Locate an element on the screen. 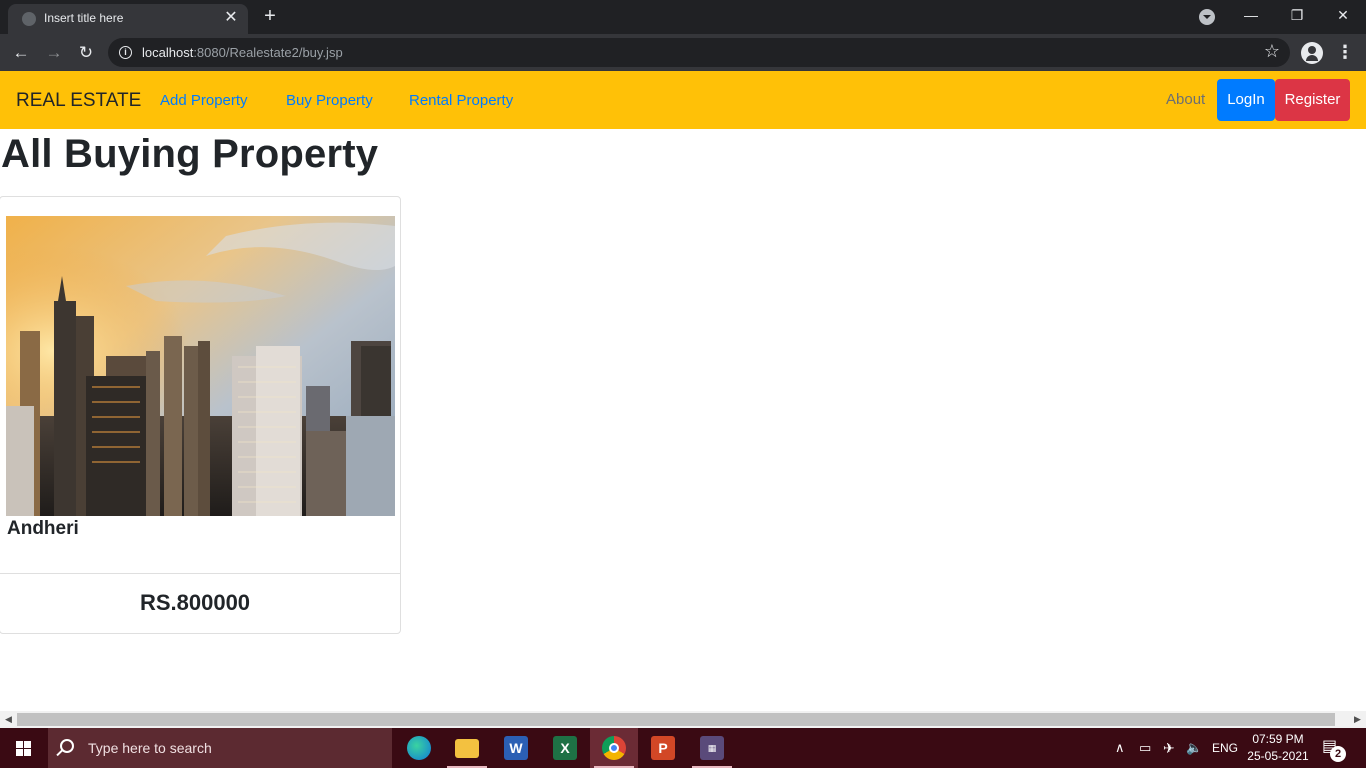 Image resolution: width=1366 pixels, height=768 pixels. taskbar-file-explorer is located at coordinates (467, 748).